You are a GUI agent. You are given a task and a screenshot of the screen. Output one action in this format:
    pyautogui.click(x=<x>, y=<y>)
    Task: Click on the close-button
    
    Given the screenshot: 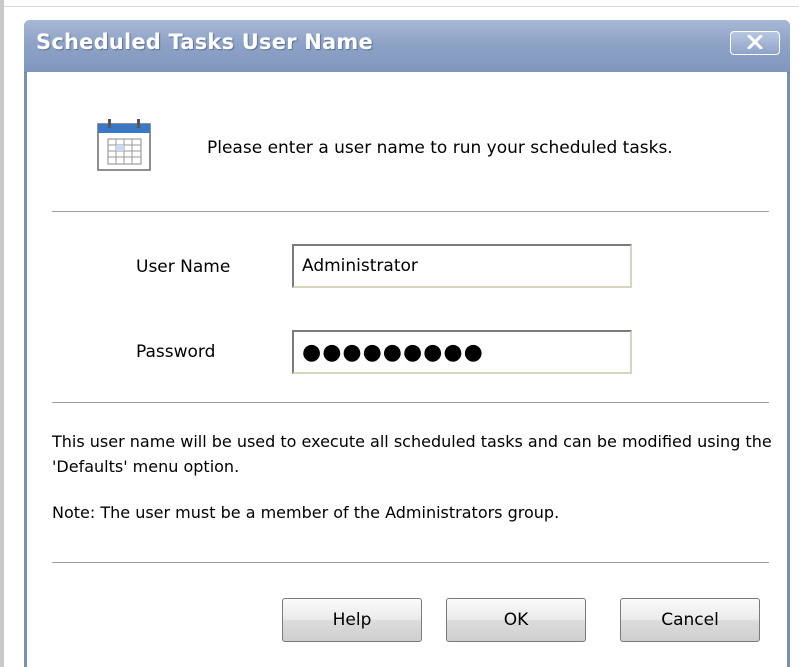 What is the action you would take?
    pyautogui.click(x=755, y=43)
    